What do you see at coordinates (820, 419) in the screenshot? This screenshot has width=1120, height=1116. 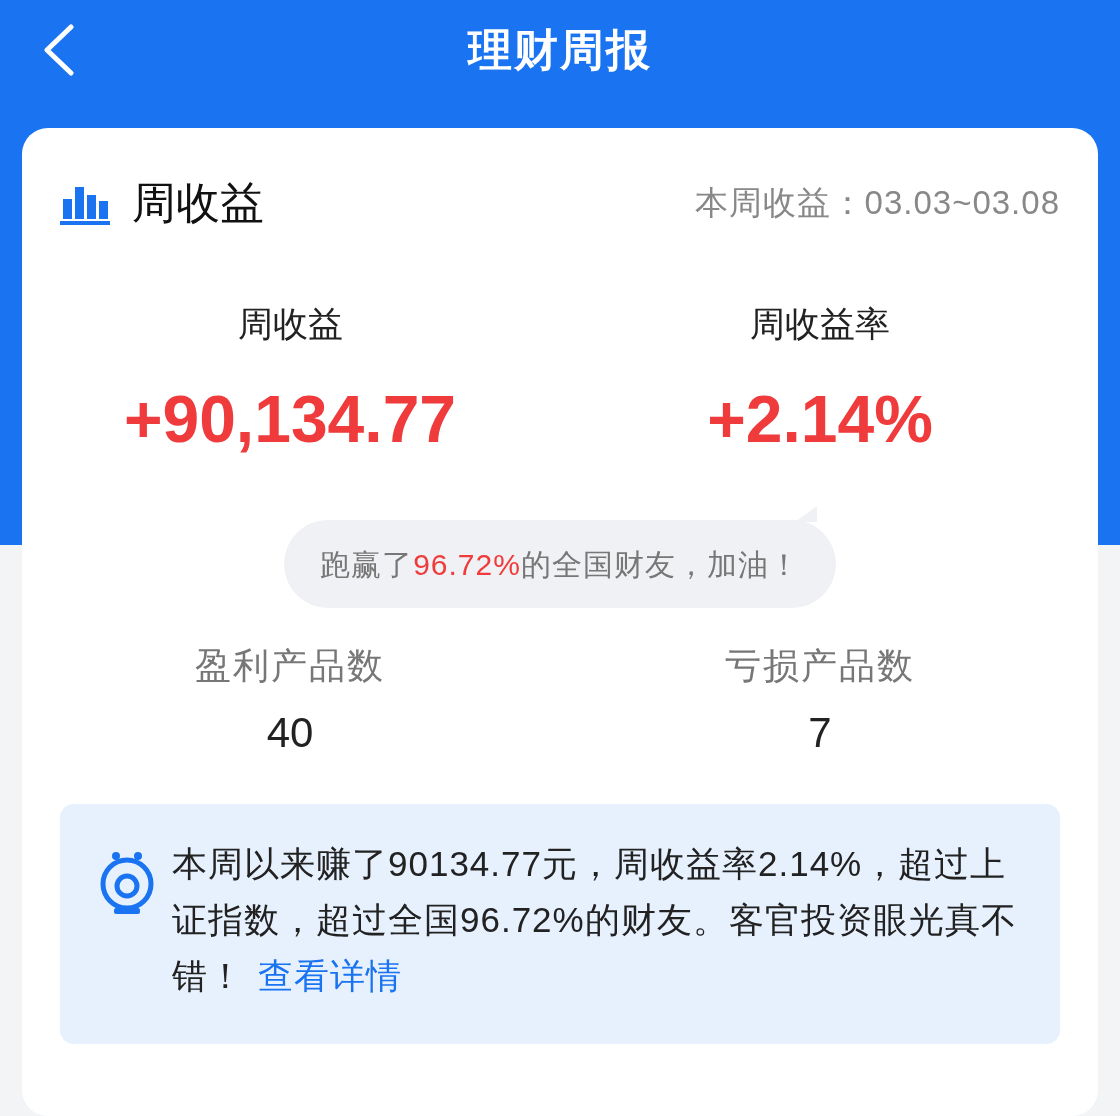 I see `stat-value: +2.14%` at bounding box center [820, 419].